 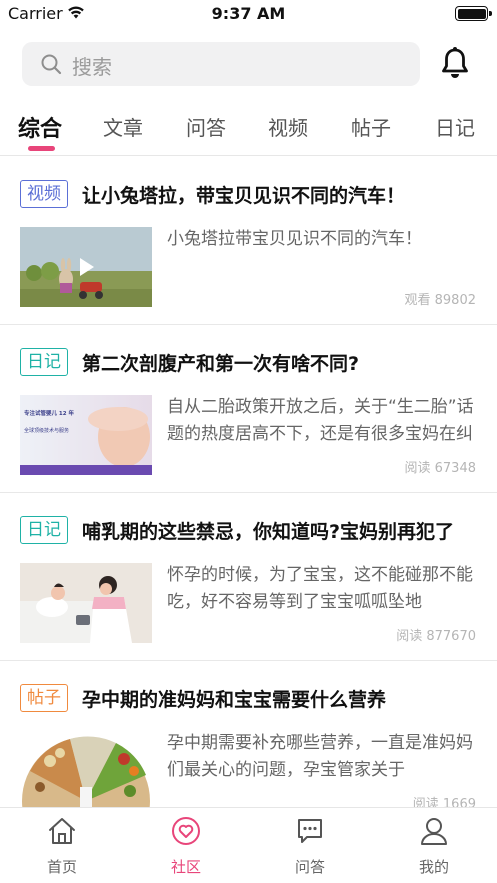 I want to click on search-input: 搜索, so click(x=221, y=64).